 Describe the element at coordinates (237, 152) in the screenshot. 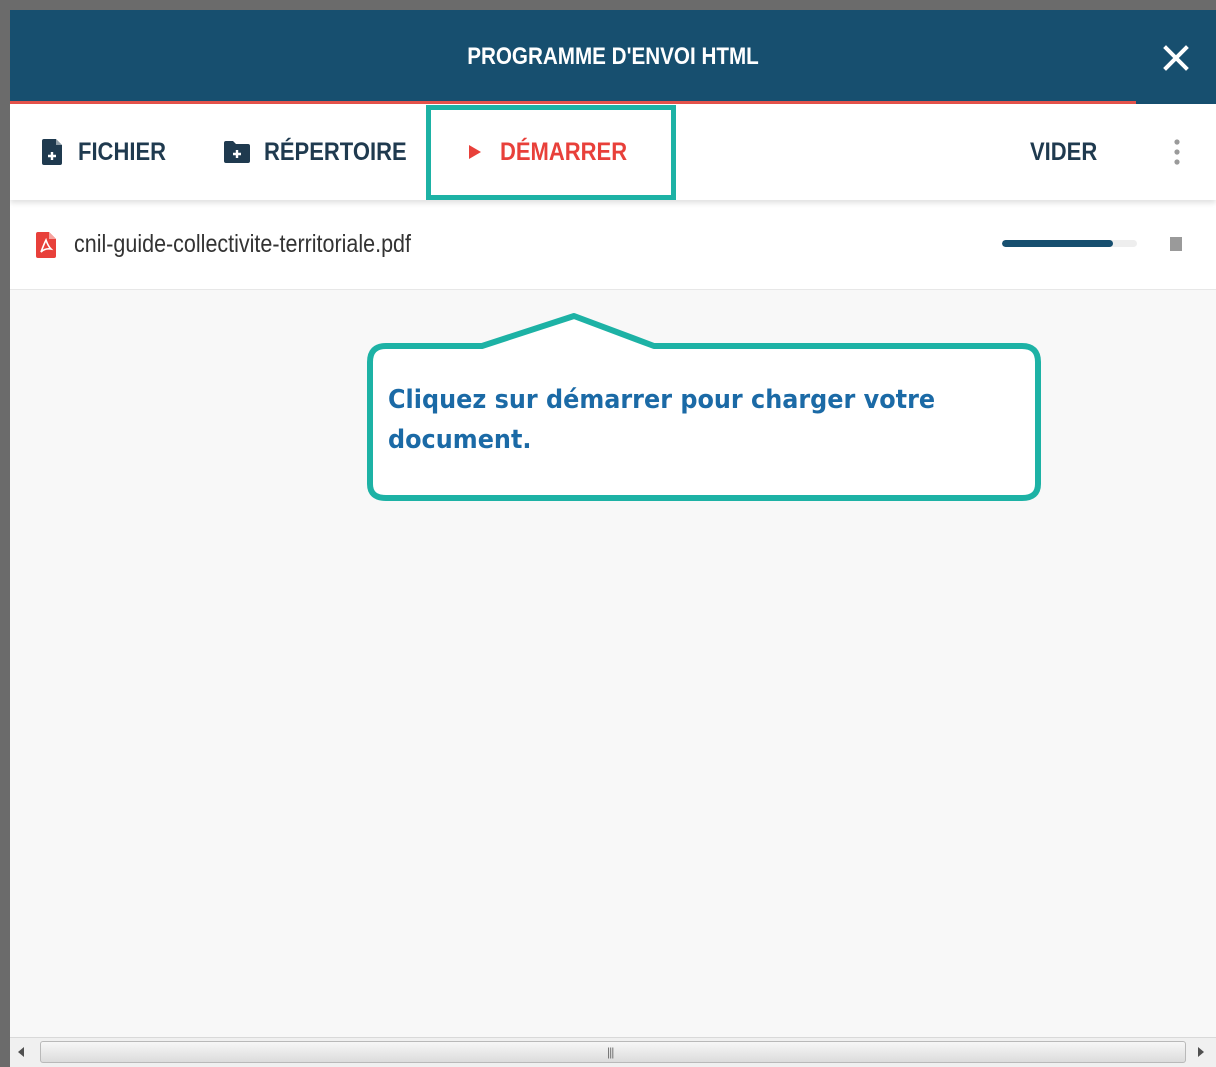

I see `folder-add-icon` at that location.